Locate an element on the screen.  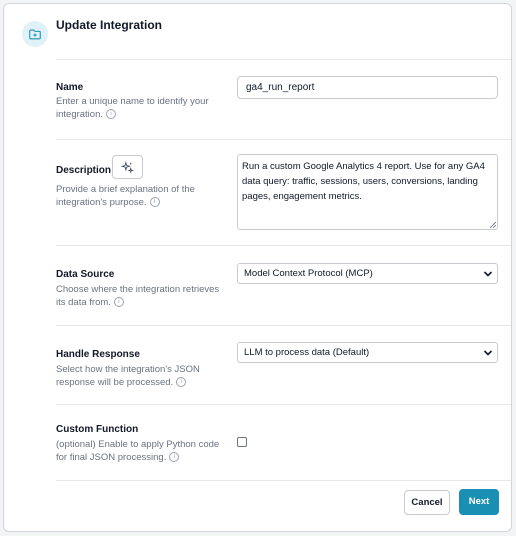
data-source-select: Model Context Protocol (MCP) is located at coordinates (367, 273).